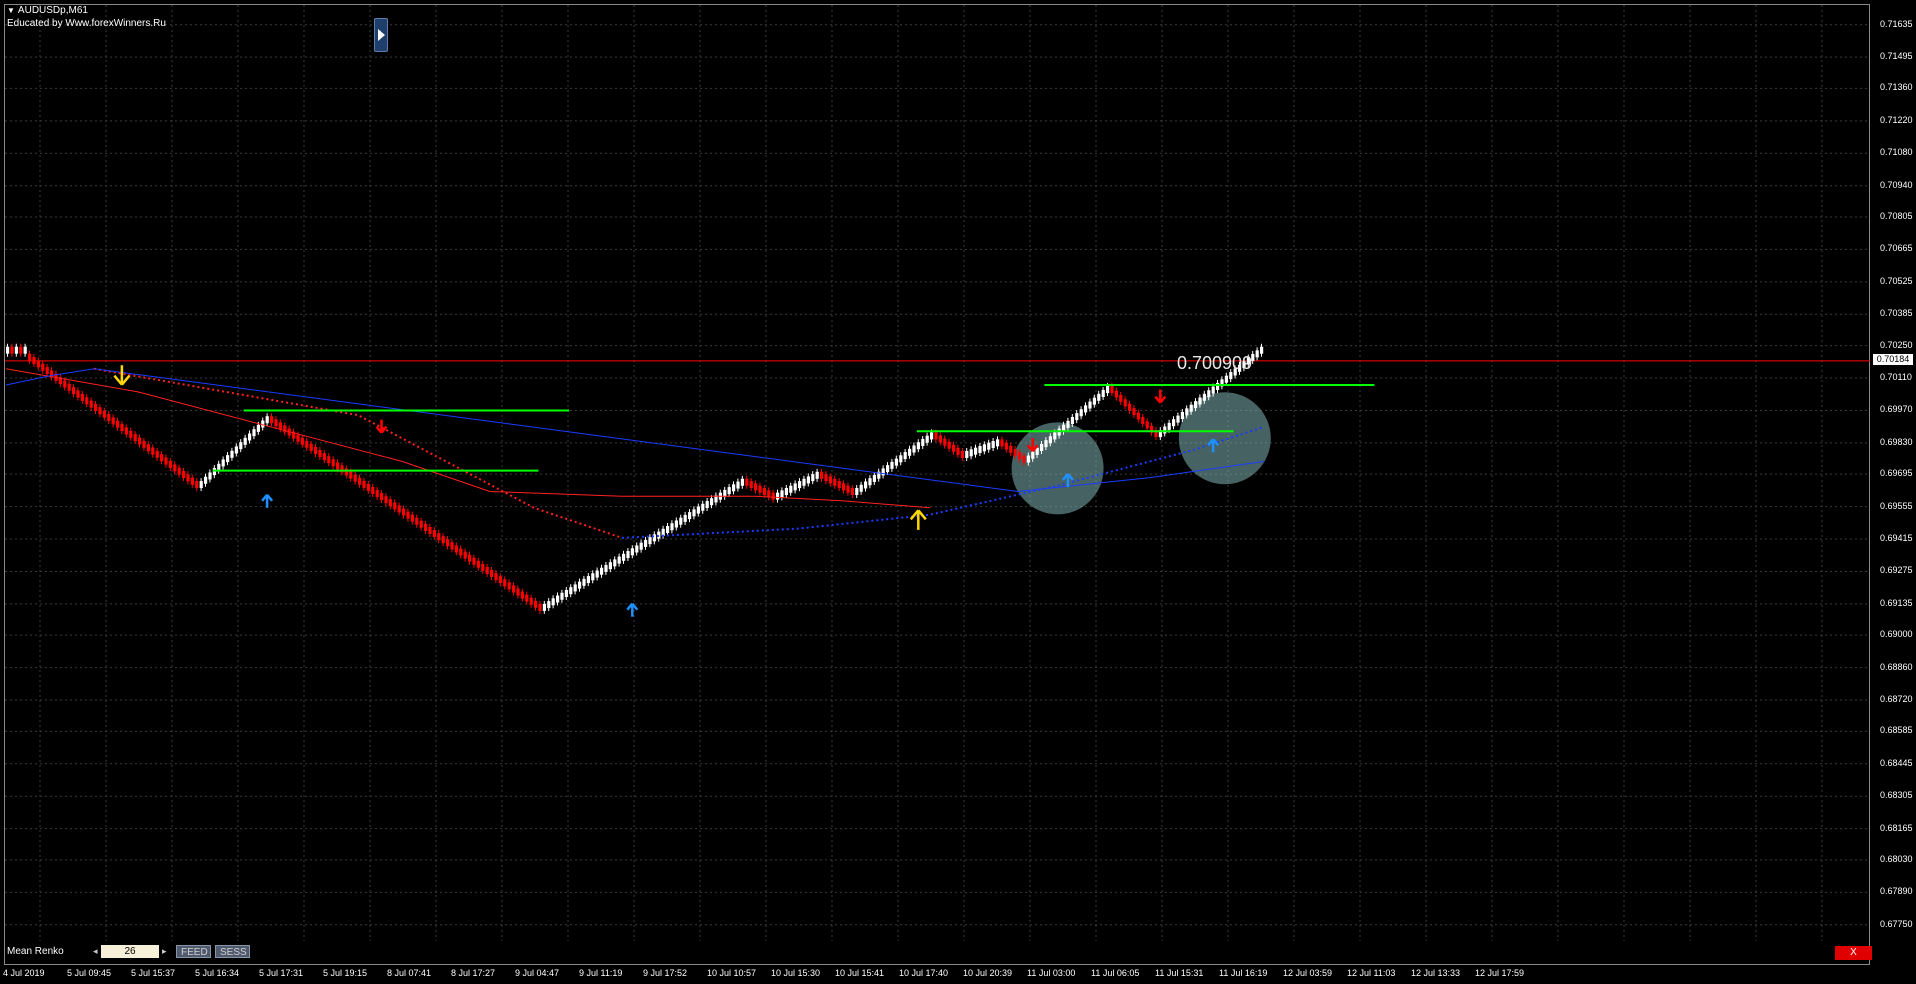 This screenshot has height=984, width=1916. I want to click on price-tick-label: 0.69555, so click(1896, 505).